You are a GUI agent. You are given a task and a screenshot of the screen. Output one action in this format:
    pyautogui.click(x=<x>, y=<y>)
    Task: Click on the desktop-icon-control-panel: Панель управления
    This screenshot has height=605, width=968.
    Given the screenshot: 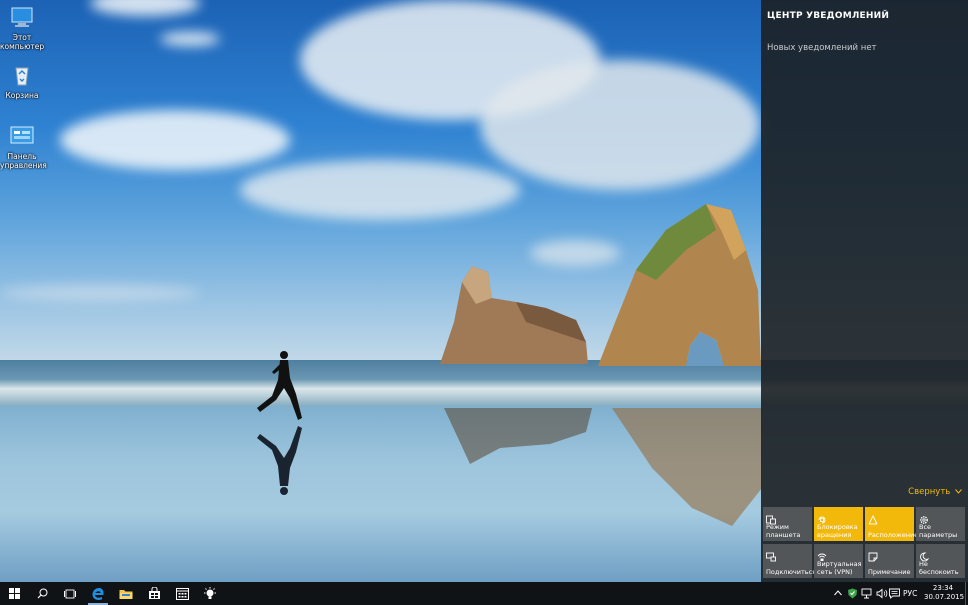 What is the action you would take?
    pyautogui.click(x=23, y=147)
    